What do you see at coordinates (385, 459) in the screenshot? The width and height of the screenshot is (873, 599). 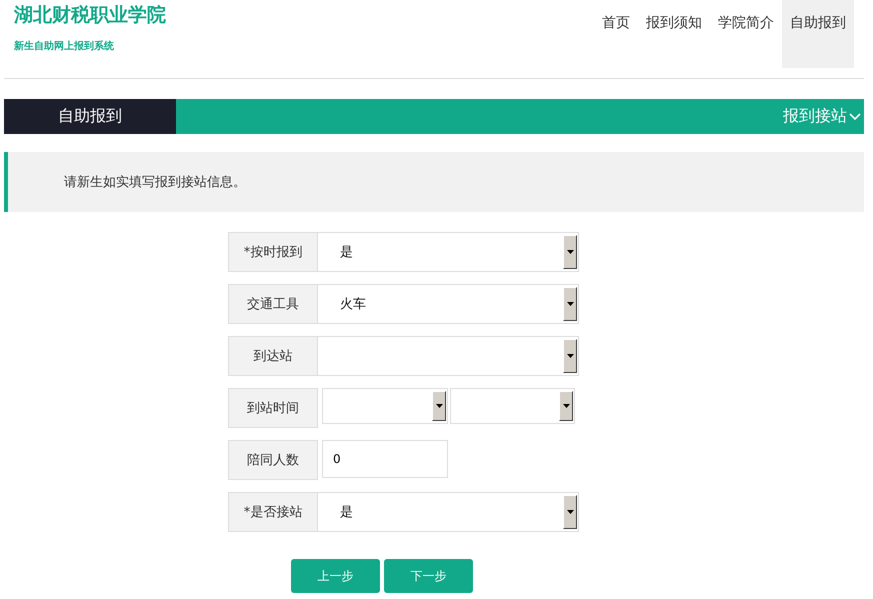 I see `input-field: 0` at bounding box center [385, 459].